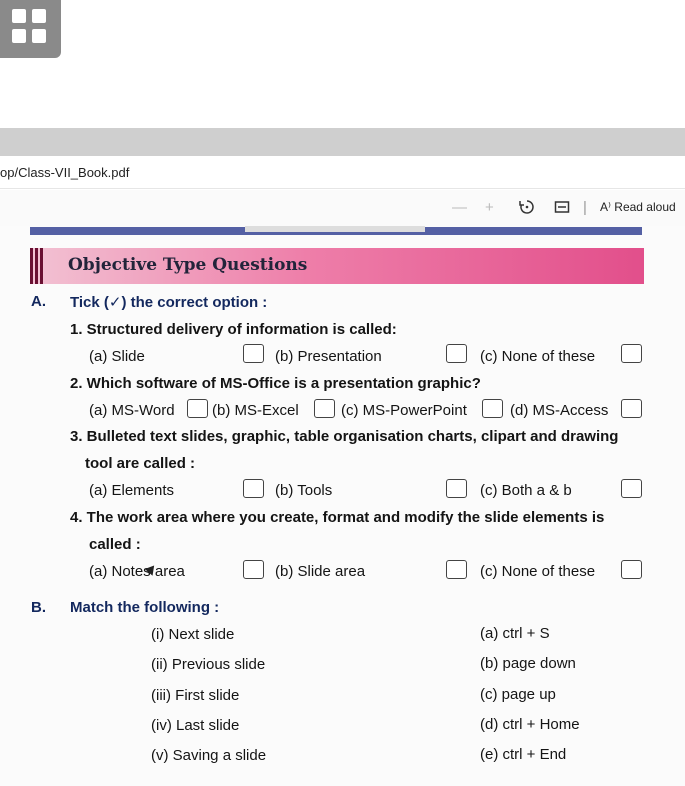 This screenshot has height=786, width=685. I want to click on match-left-2: (ii) Previous slide, so click(208, 664).